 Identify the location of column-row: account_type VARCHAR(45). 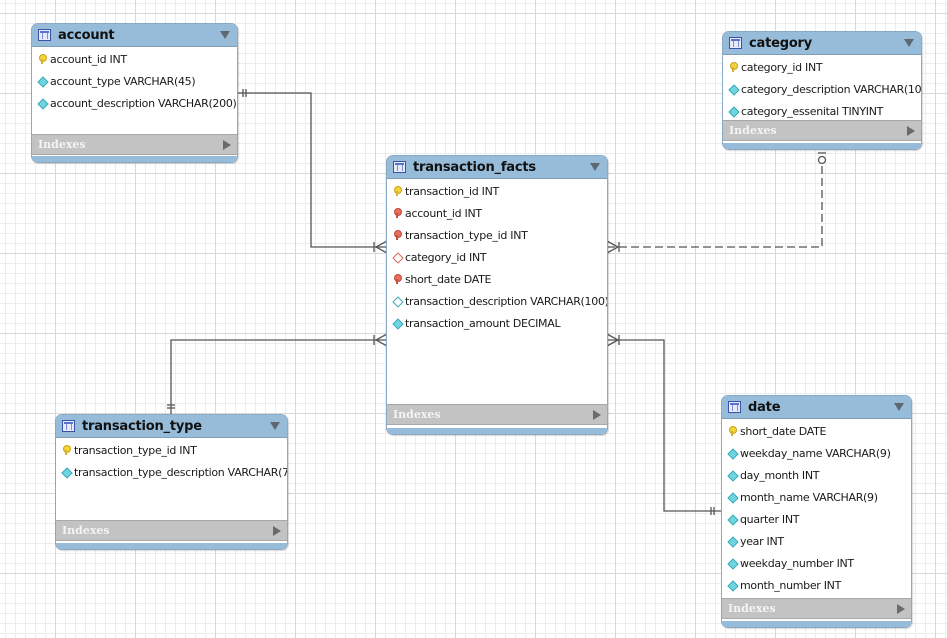
(134, 81).